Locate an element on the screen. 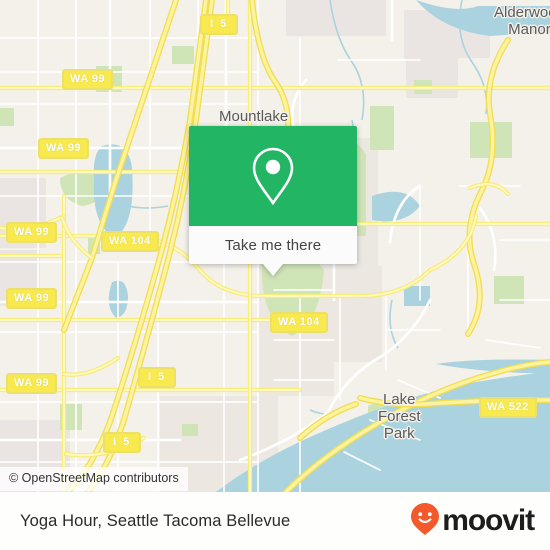 This screenshot has width=550, height=550. popup-header is located at coordinates (273, 176).